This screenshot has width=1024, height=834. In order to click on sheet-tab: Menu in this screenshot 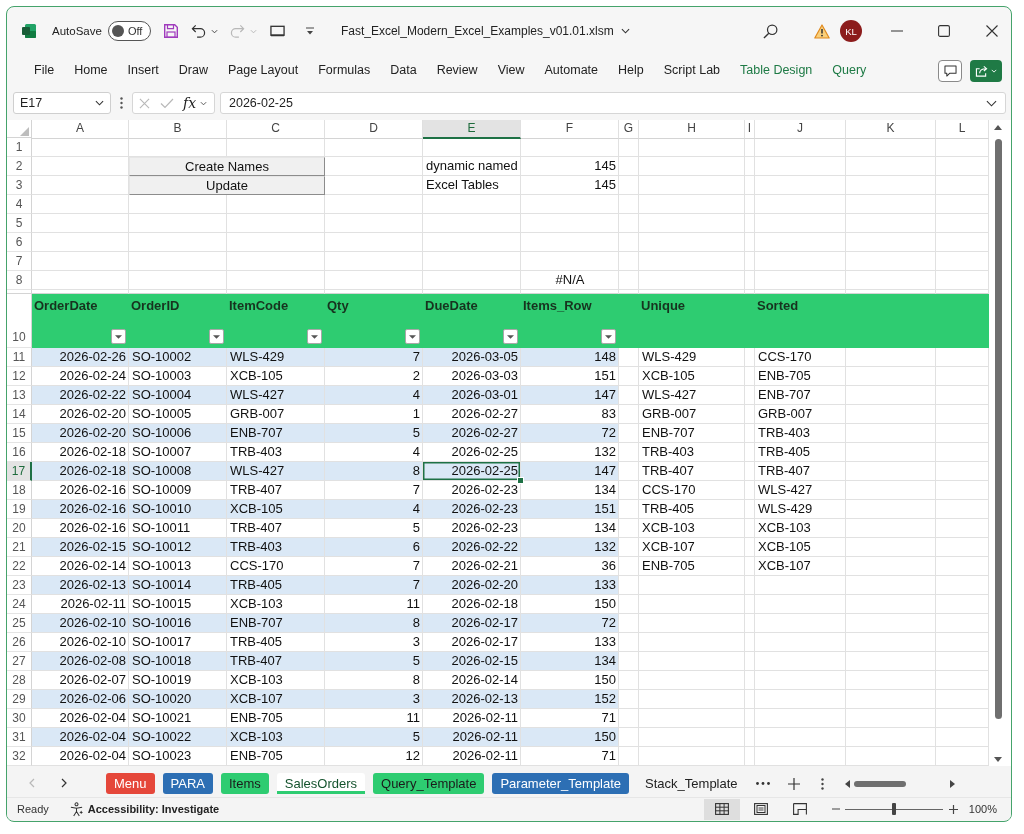, I will do `click(130, 783)`.